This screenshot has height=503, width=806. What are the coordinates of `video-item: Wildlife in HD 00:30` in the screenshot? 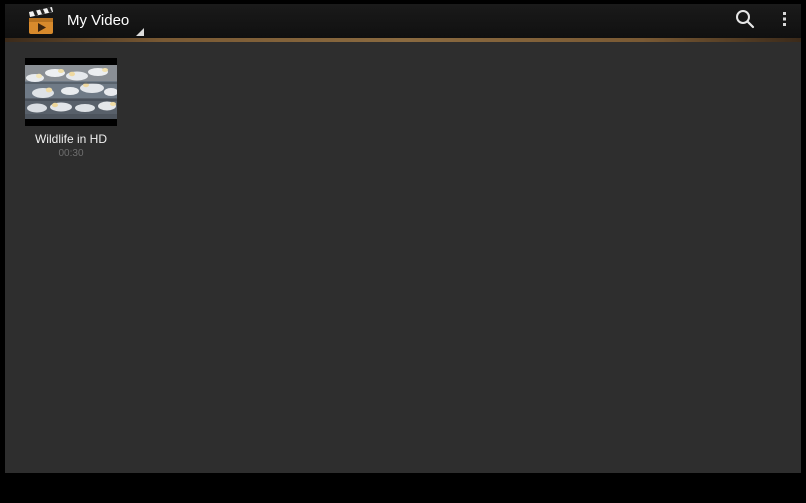 It's located at (71, 112).